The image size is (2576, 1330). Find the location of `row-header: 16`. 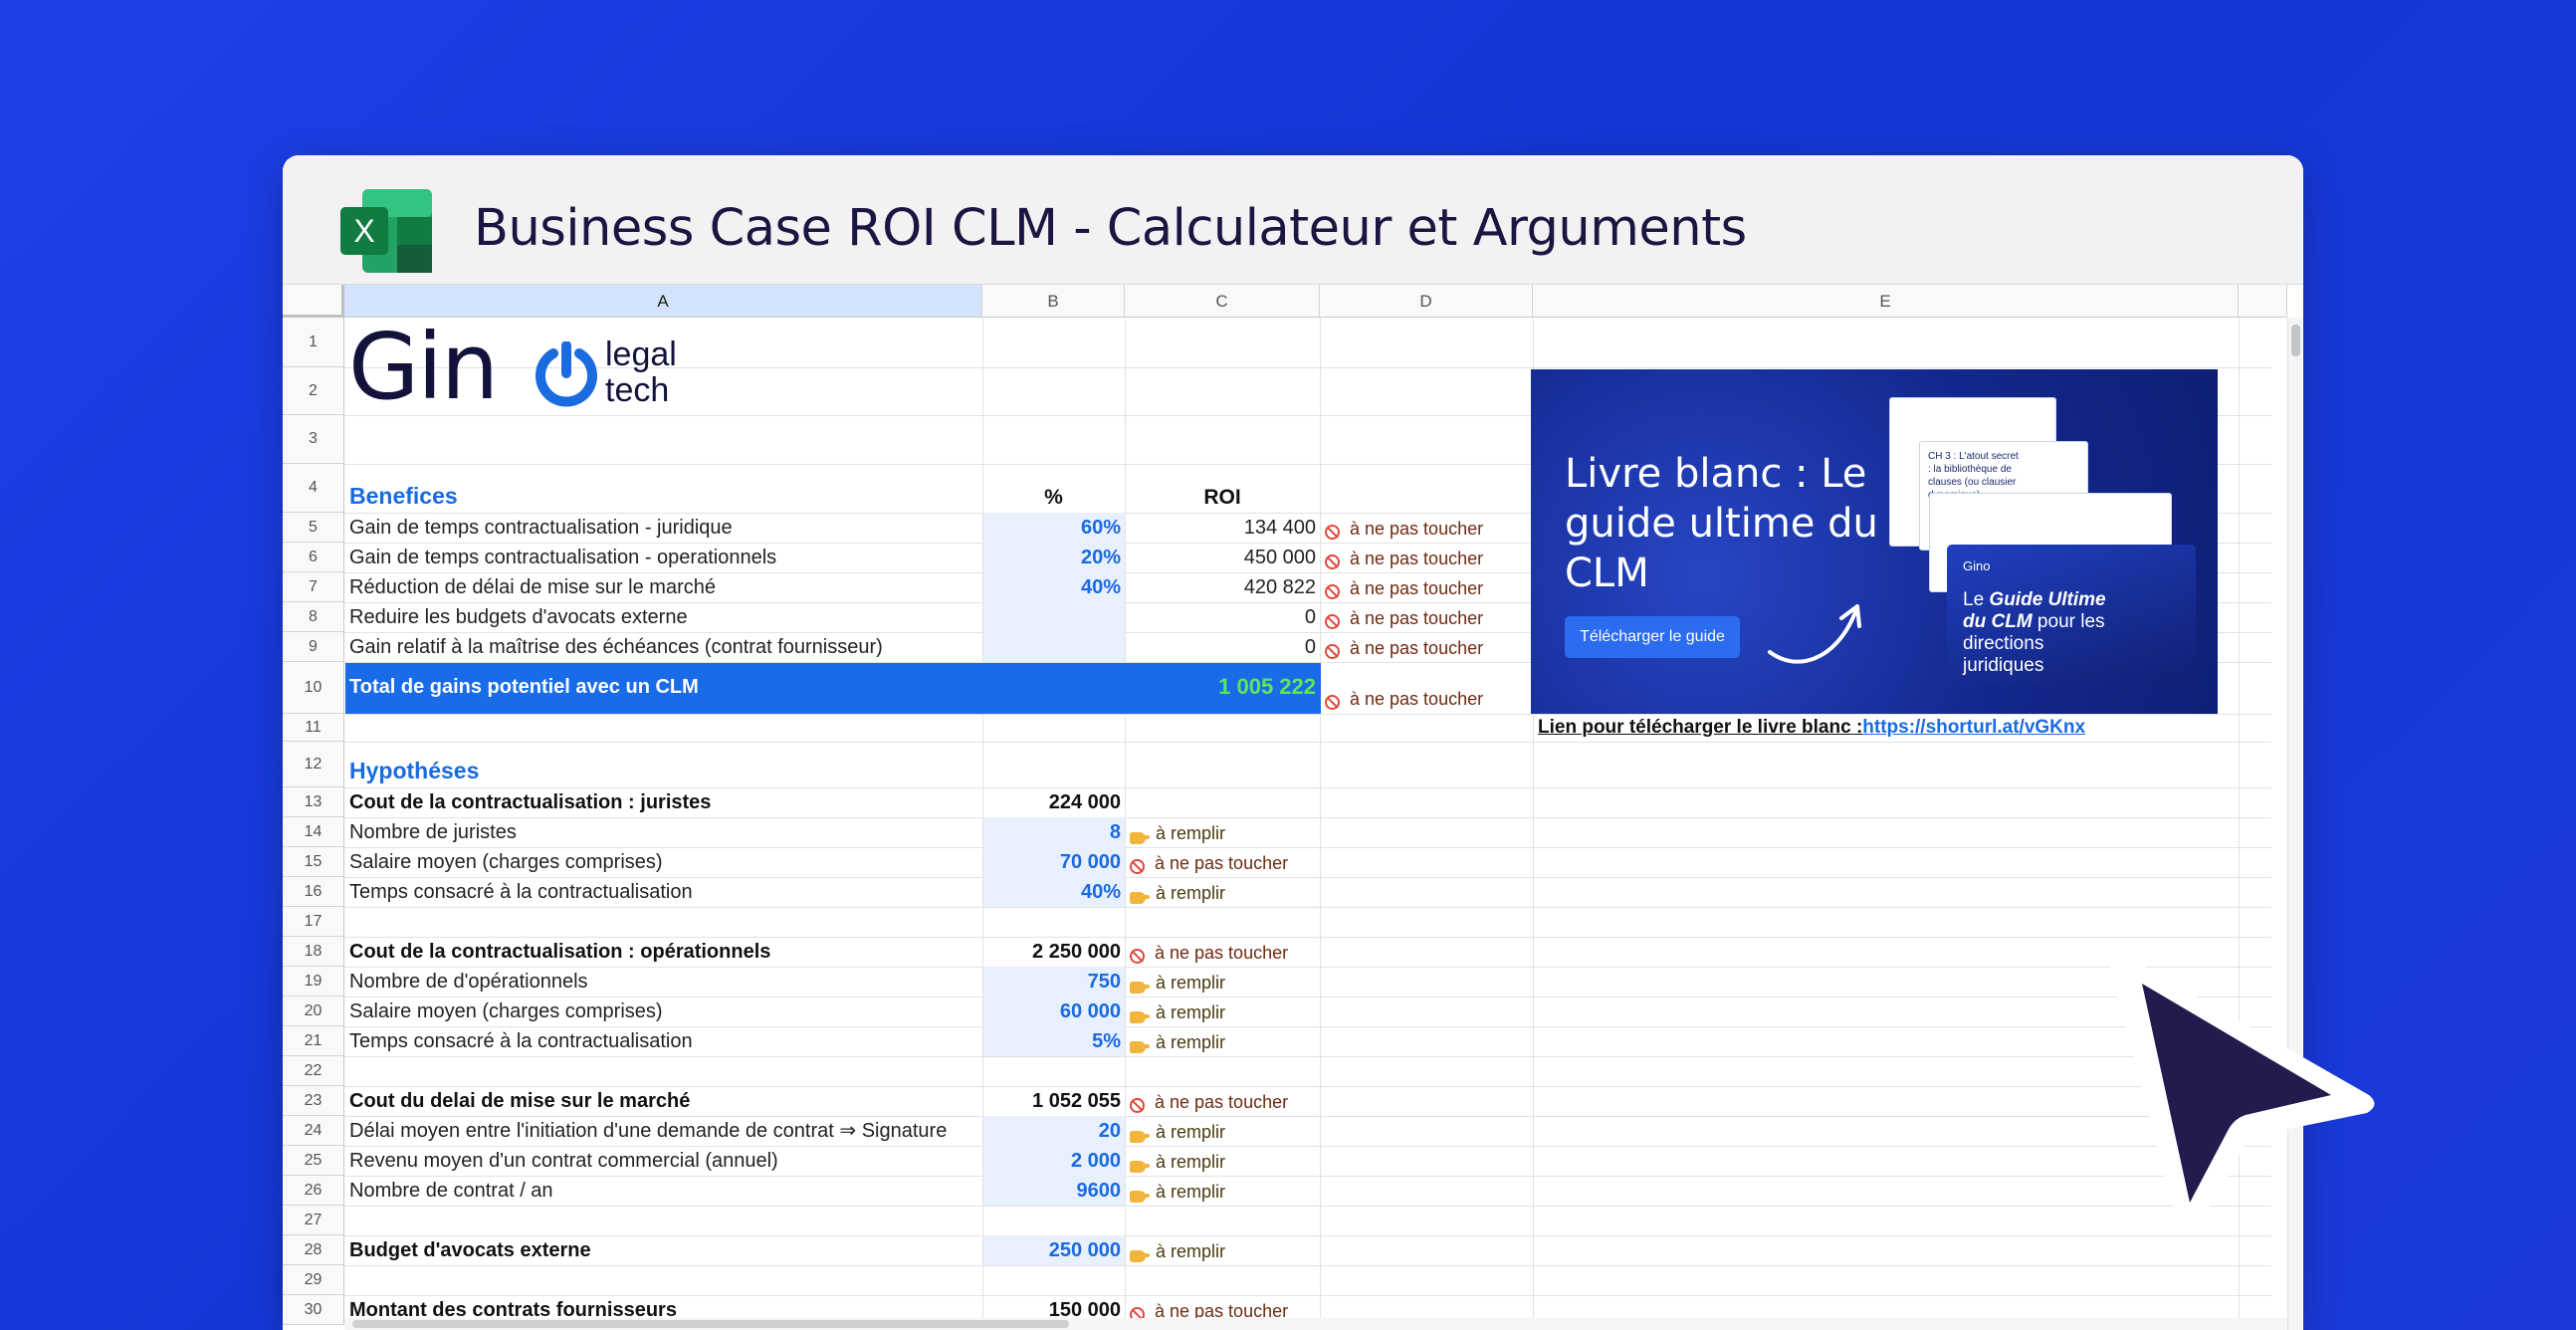

row-header: 16 is located at coordinates (313, 892).